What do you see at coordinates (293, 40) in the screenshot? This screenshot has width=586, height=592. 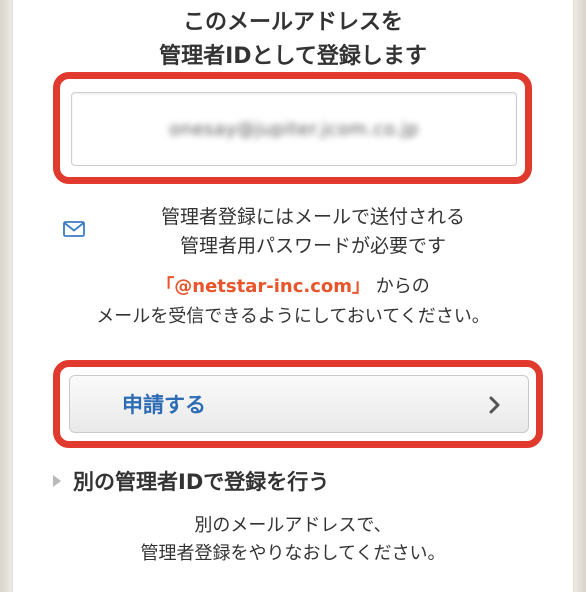 I see `page-title: このメールアドレスを 管理者IDとして登録します` at bounding box center [293, 40].